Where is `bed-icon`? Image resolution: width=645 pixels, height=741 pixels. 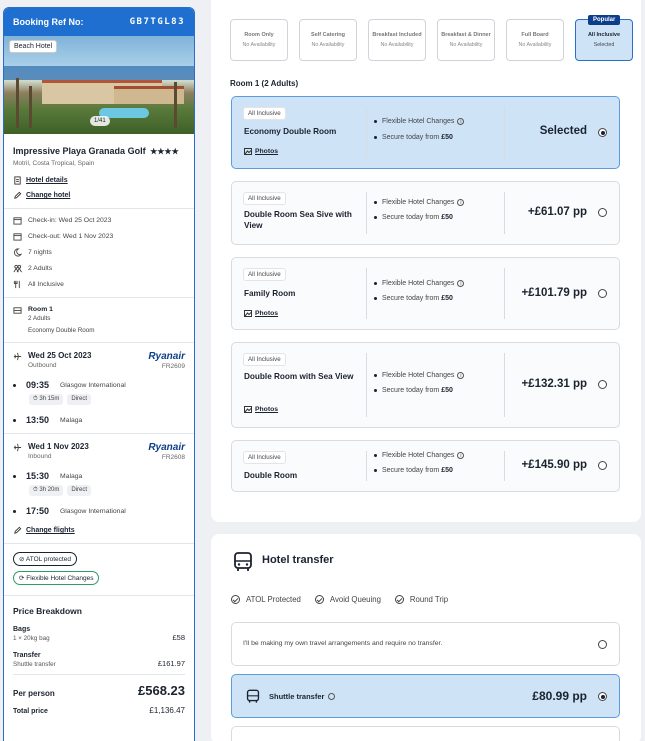 bed-icon is located at coordinates (17, 310).